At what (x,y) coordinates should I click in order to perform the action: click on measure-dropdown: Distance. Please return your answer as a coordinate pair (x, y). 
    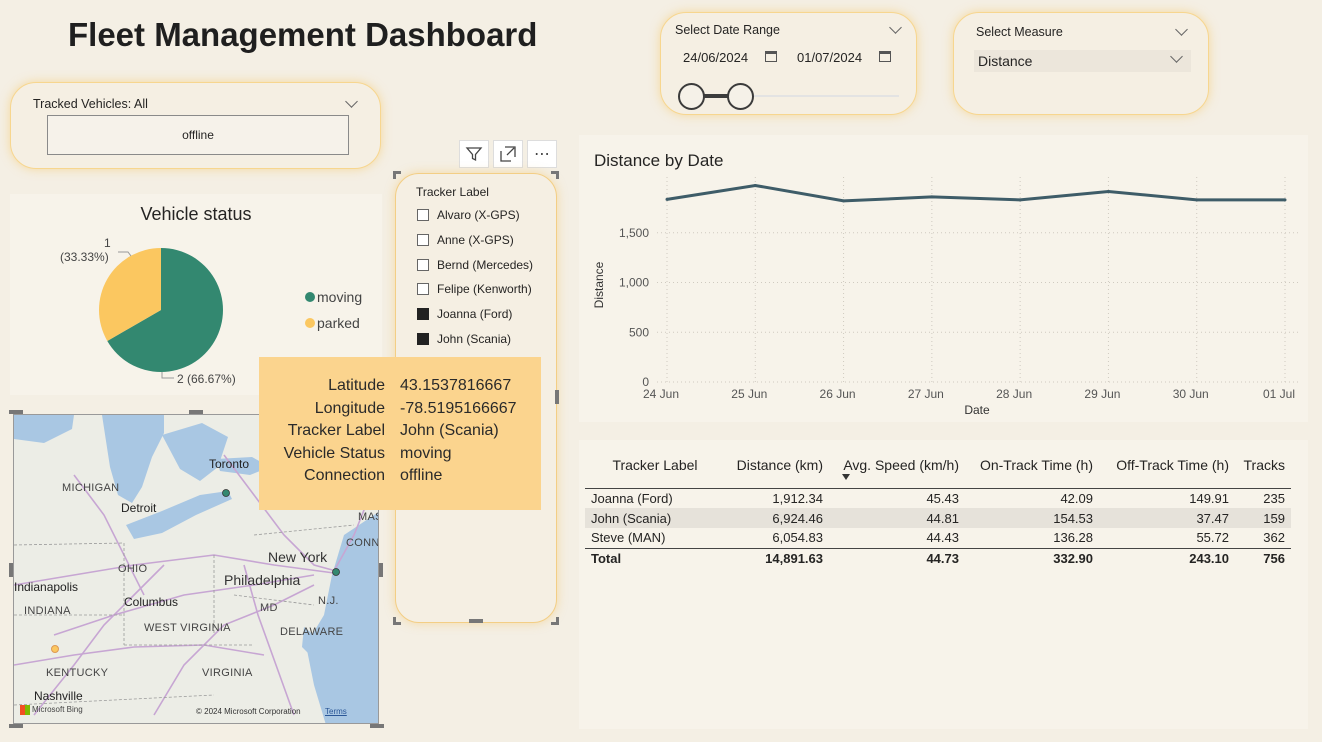
    Looking at the image, I should click on (1082, 61).